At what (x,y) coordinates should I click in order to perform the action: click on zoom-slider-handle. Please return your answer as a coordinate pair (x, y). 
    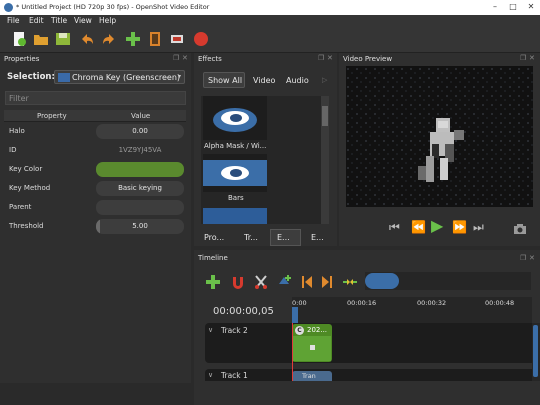
    Looking at the image, I should click on (382, 281).